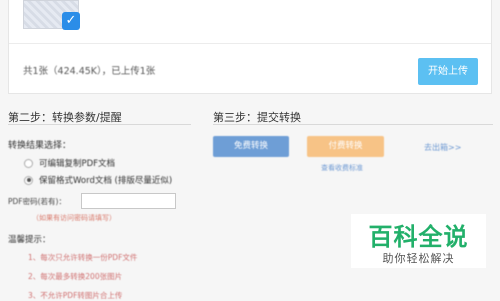  Describe the element at coordinates (74, 218) in the screenshot. I see `password-hint: （如果有访问密码请填写）` at that location.